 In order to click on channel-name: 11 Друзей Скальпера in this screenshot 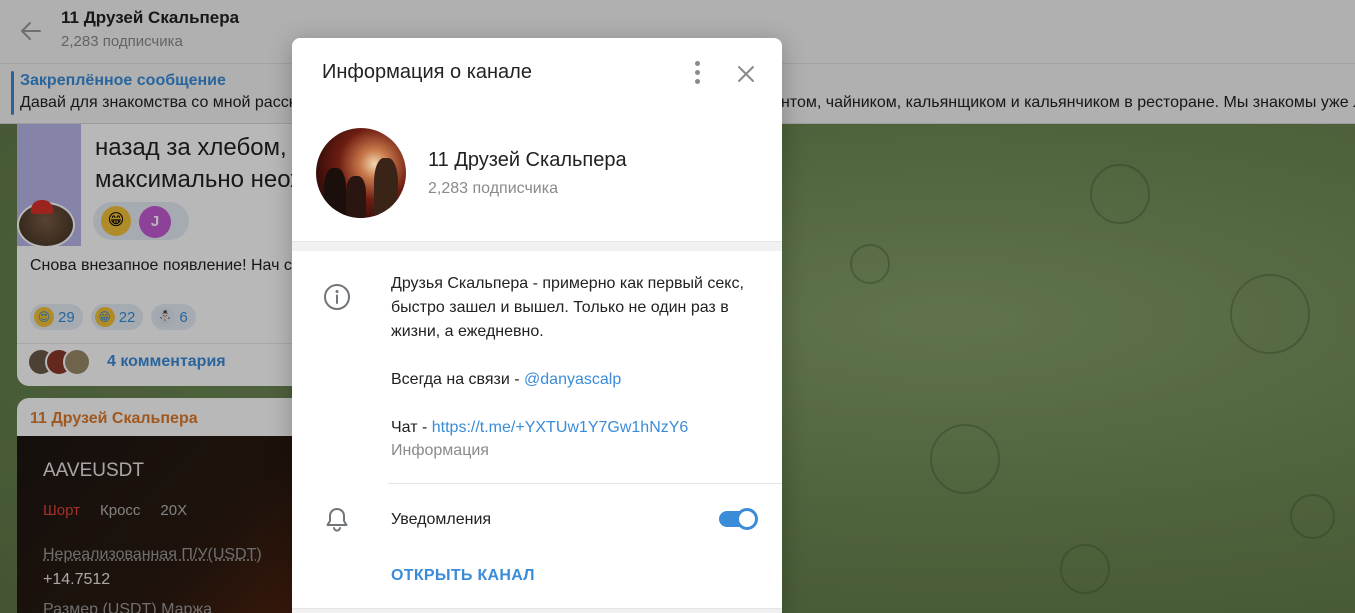, I will do `click(527, 160)`.